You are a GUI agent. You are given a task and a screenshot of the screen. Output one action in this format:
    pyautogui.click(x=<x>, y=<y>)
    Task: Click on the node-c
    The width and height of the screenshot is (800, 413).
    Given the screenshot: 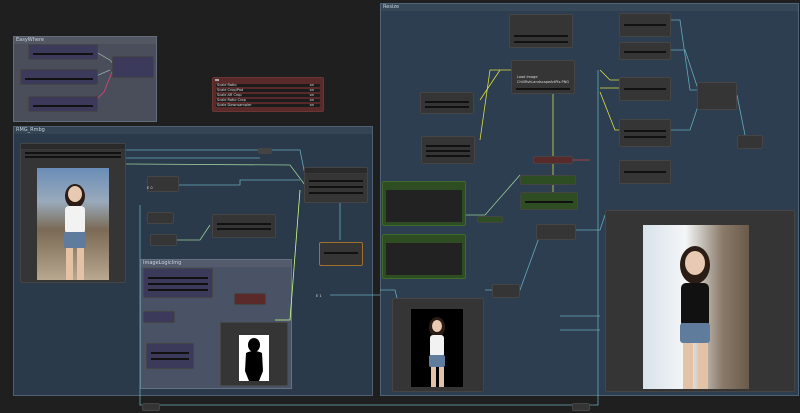 What is the action you would take?
    pyautogui.click(x=163, y=240)
    